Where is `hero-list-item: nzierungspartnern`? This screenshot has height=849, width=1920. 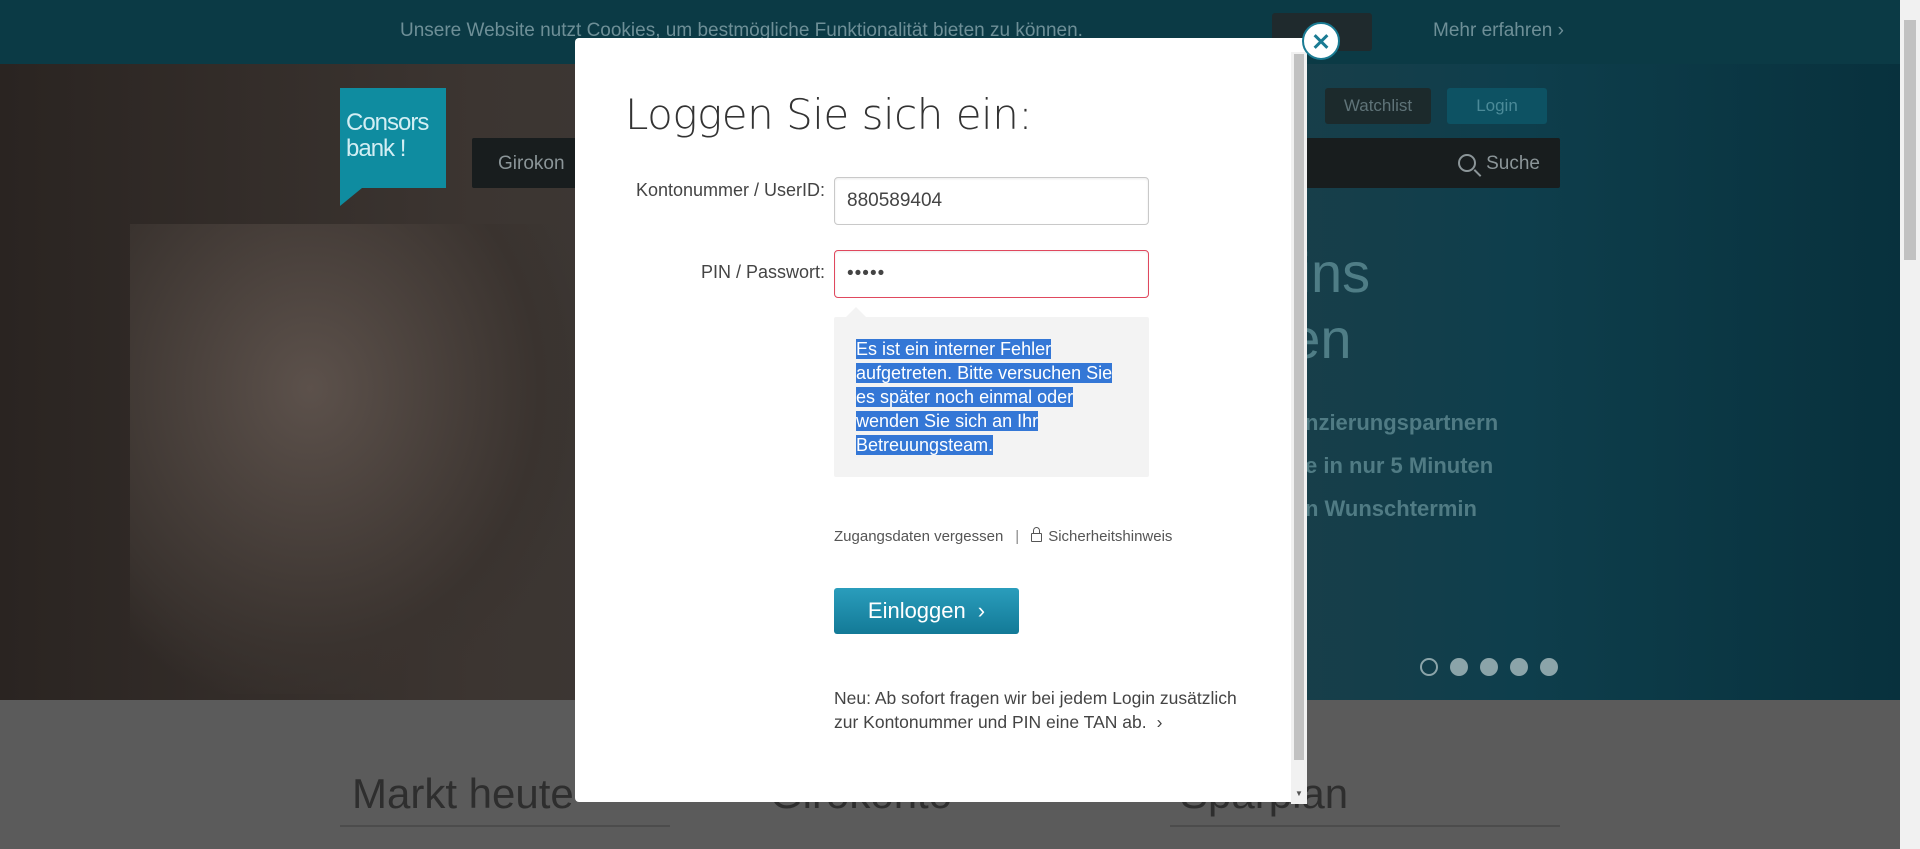
hero-list-item: nzierungspartnern is located at coordinates (1402, 422).